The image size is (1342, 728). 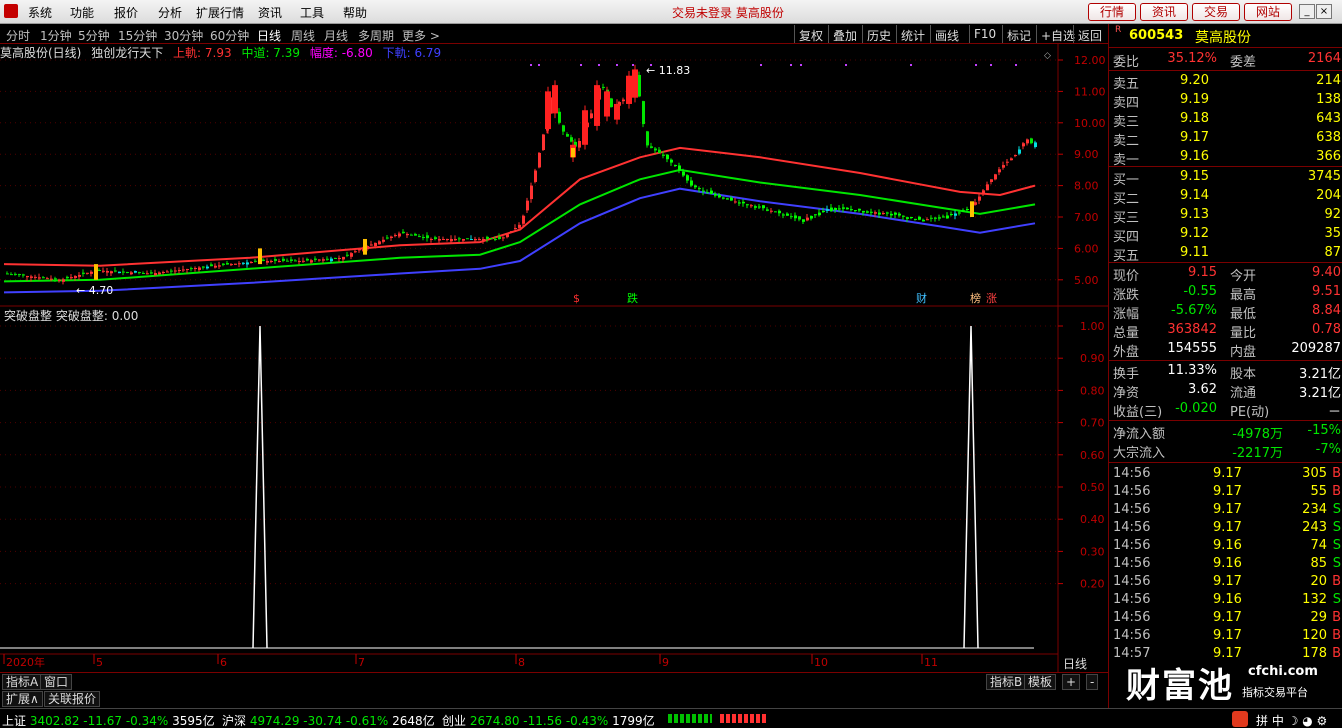 What do you see at coordinates (229, 35) in the screenshot?
I see `period-tab: 60分钟` at bounding box center [229, 35].